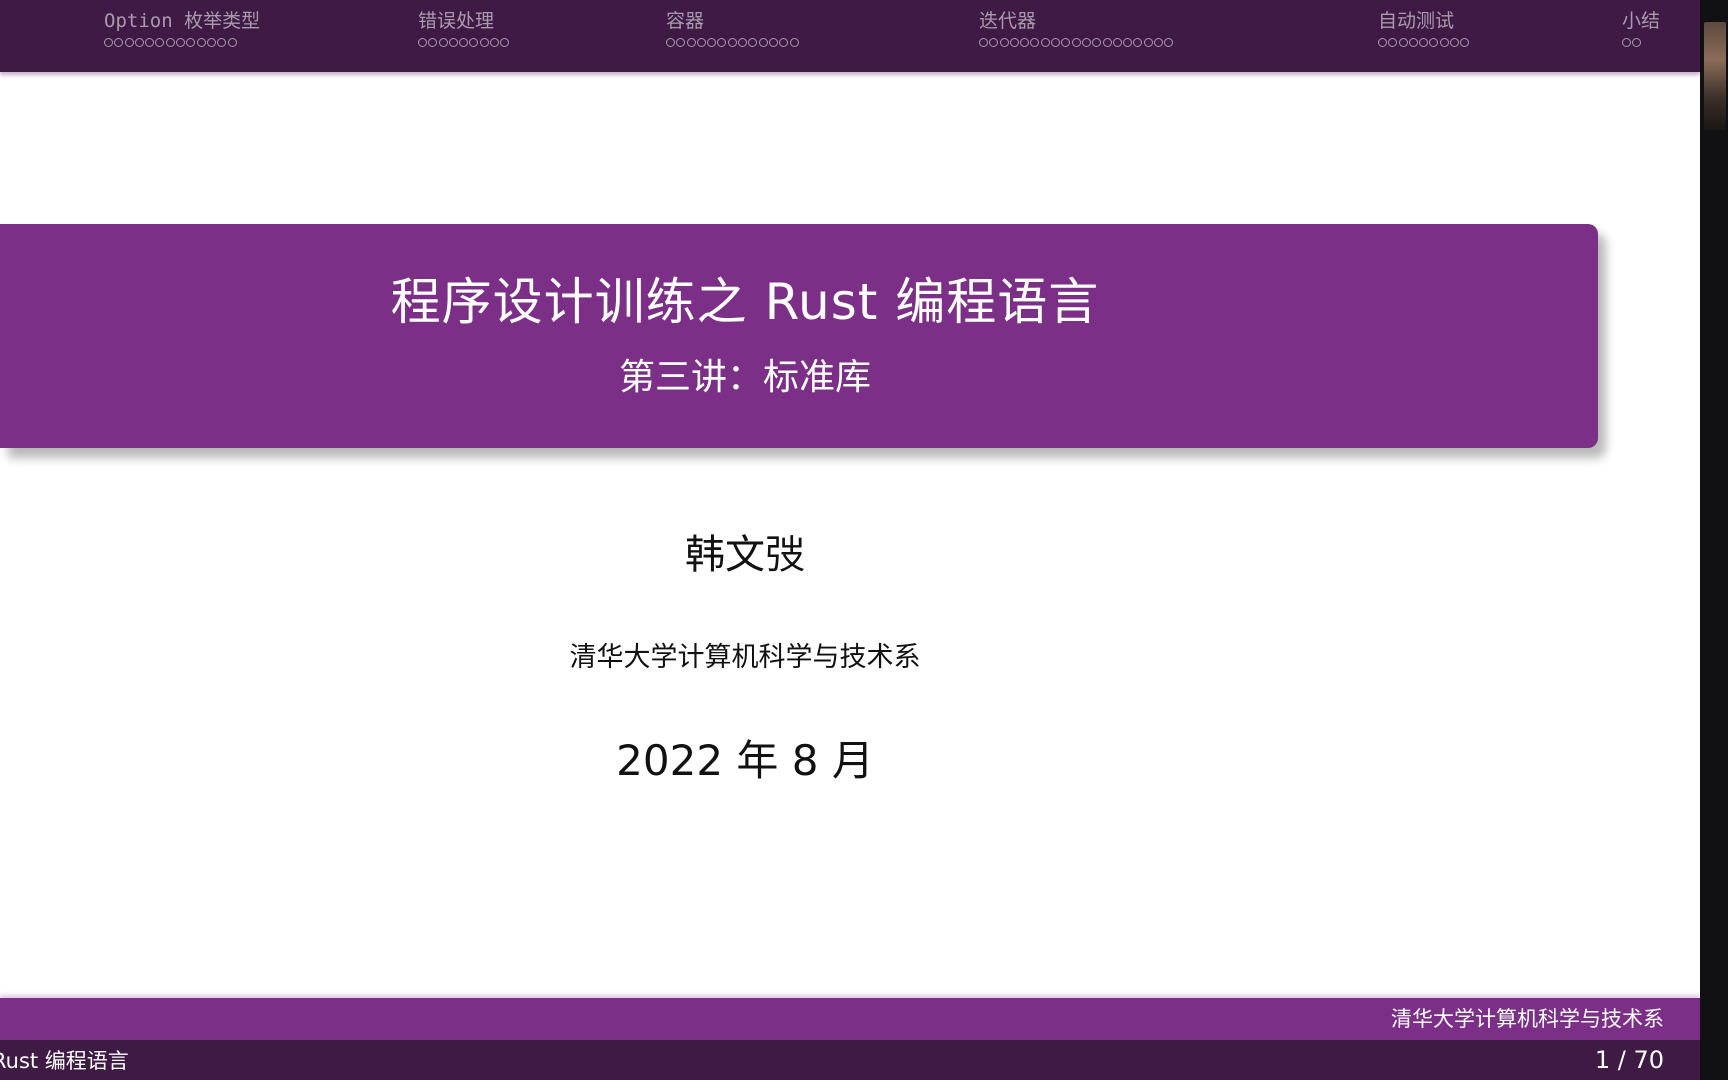  Describe the element at coordinates (182, 21) in the screenshot. I see `nav-section-label: Option 枚举类型` at that location.